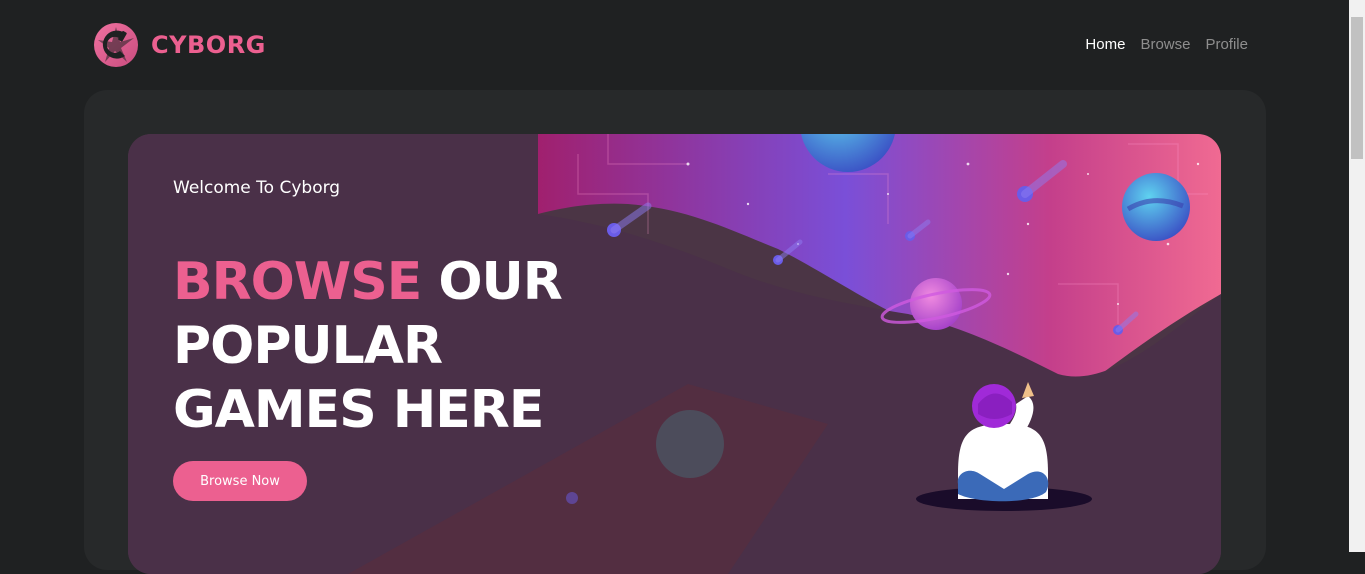  Describe the element at coordinates (1357, 276) in the screenshot. I see `page-scrollbar` at that location.